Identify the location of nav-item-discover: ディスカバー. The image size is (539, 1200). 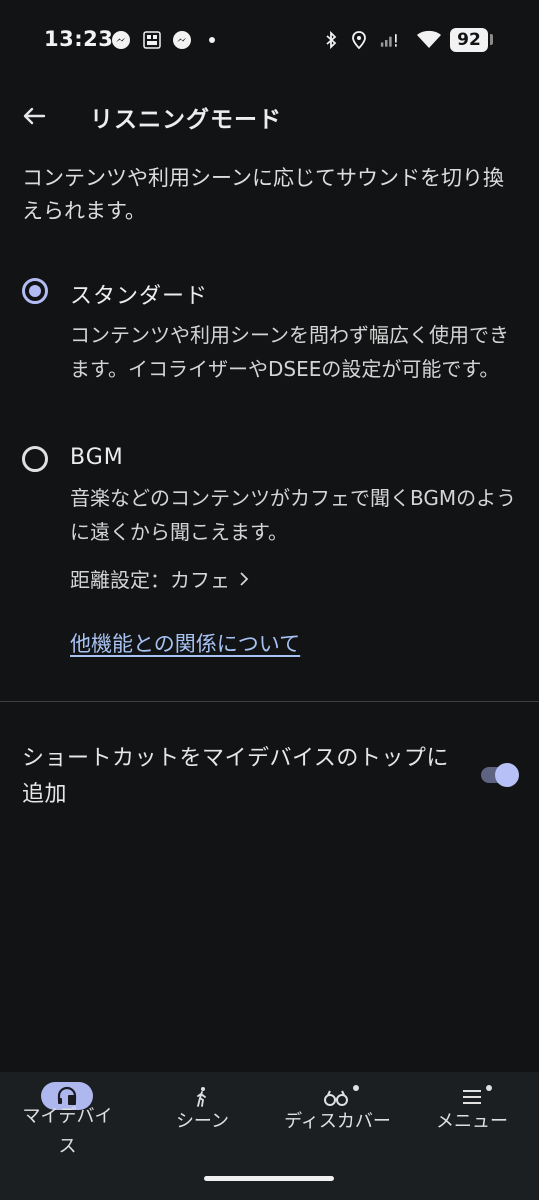
(337, 1122).